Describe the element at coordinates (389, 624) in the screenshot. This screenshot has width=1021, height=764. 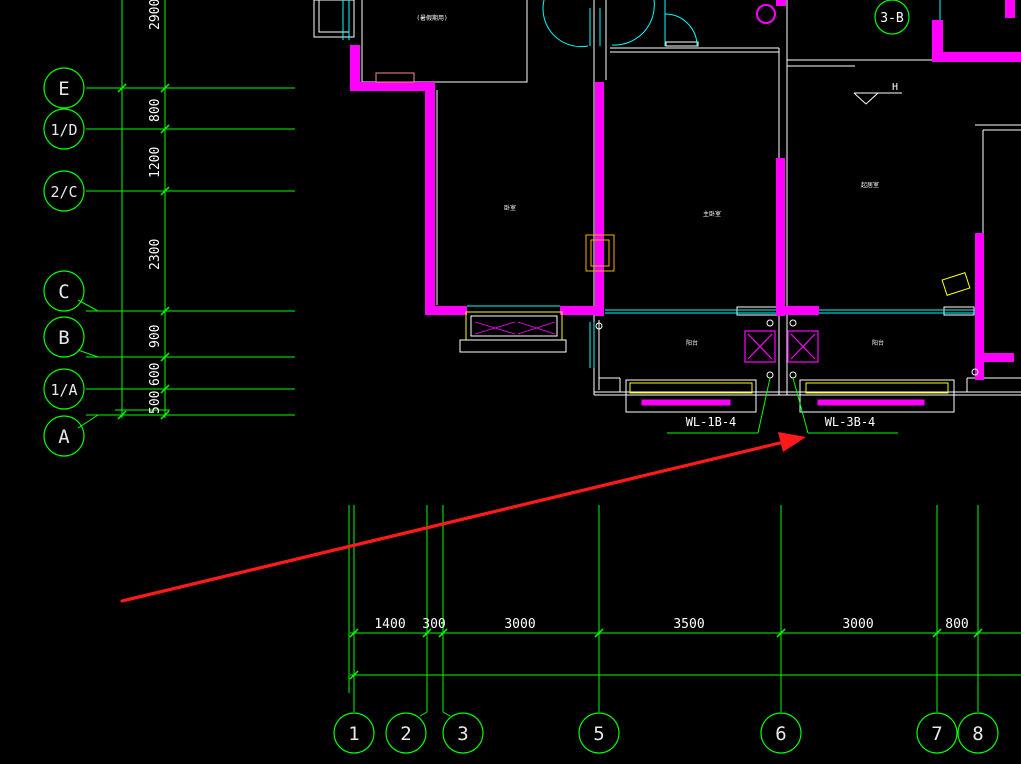
I see `hdim-1400: 1400` at that location.